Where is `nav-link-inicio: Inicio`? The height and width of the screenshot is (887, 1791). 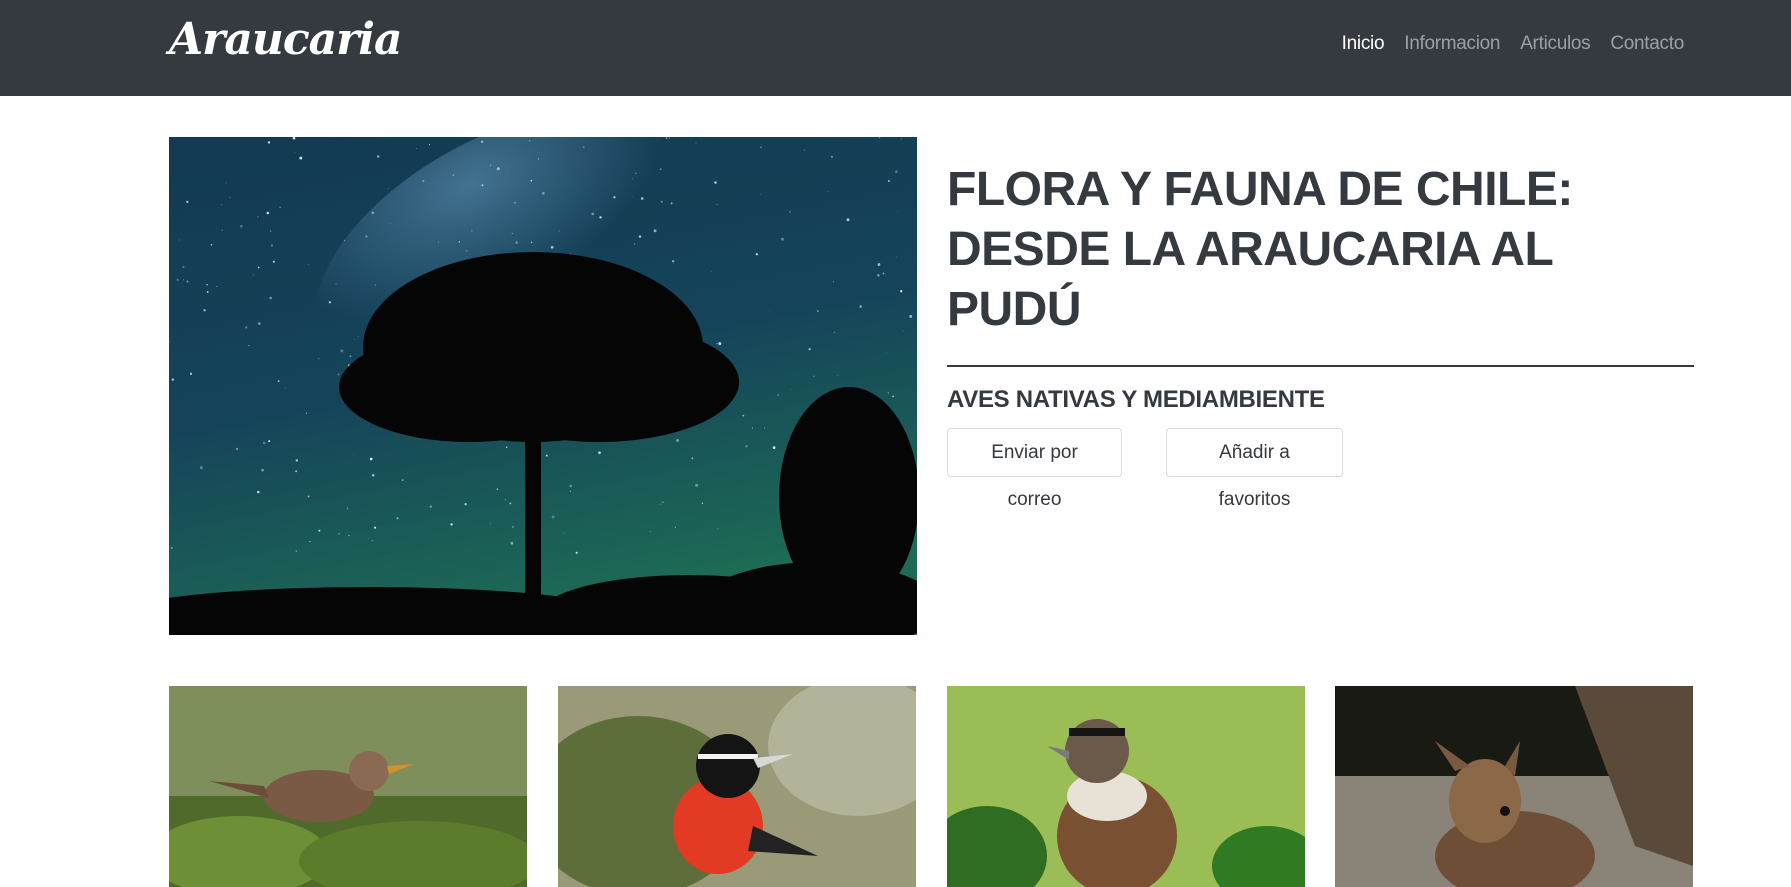
nav-link-inicio: Inicio is located at coordinates (1363, 44).